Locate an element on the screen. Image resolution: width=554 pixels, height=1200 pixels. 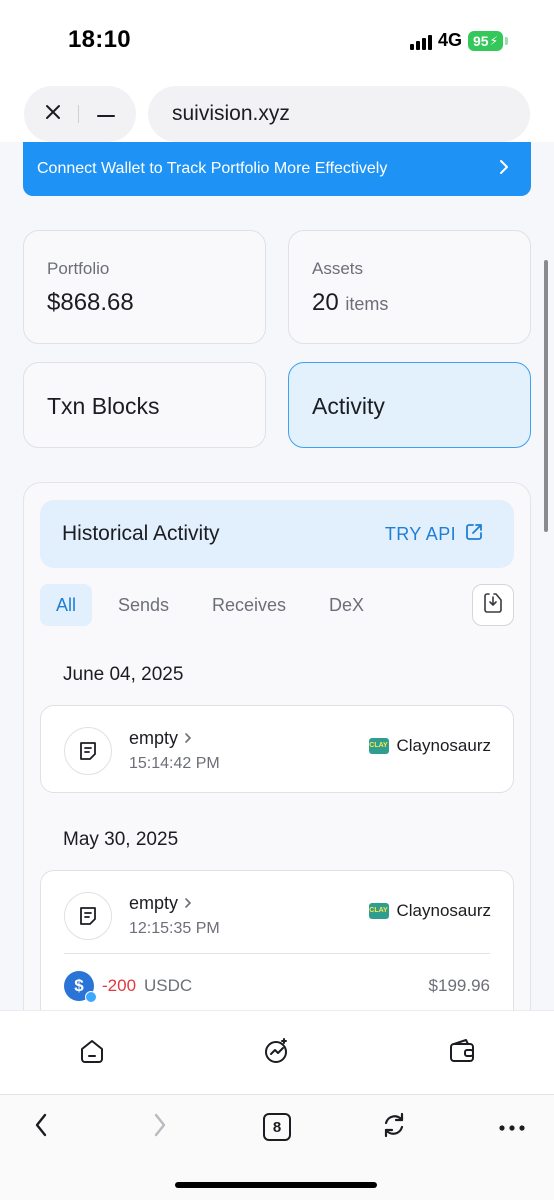
amount-token: USDC is located at coordinates (168, 985).